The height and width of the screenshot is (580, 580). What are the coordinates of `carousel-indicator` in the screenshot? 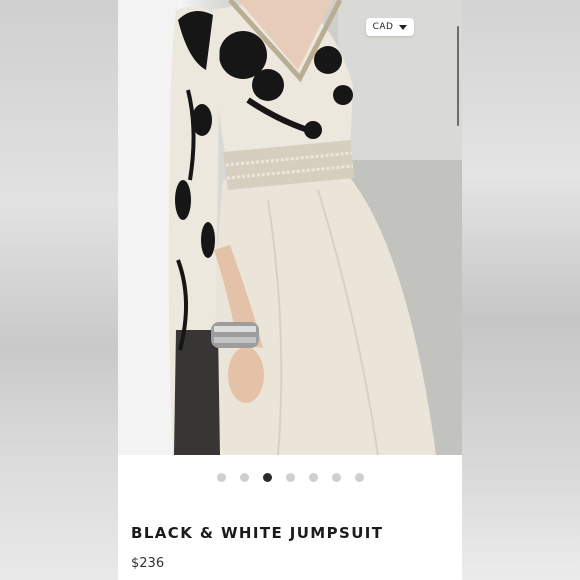 It's located at (290, 477).